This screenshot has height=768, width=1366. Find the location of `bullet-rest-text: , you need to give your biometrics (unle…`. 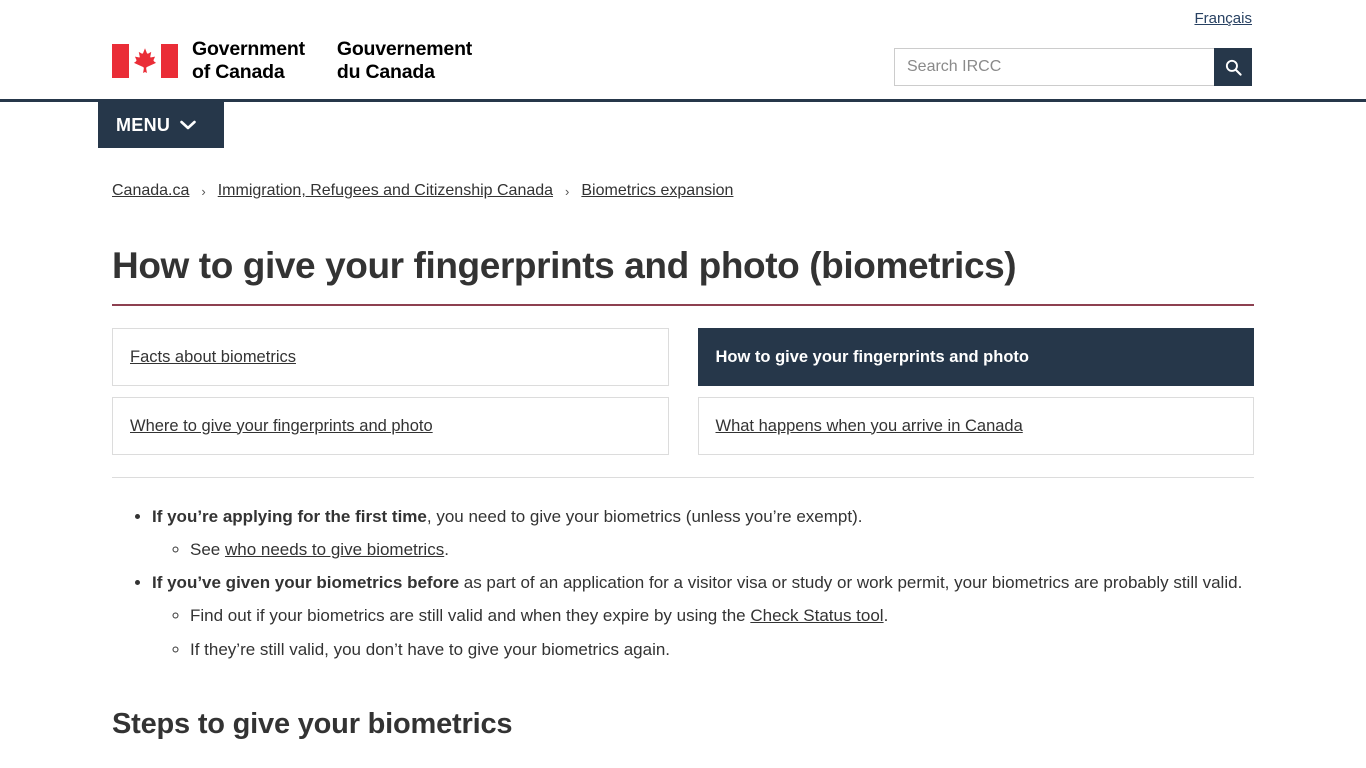

bullet-rest-text: , you need to give your biometrics (unle… is located at coordinates (644, 516).